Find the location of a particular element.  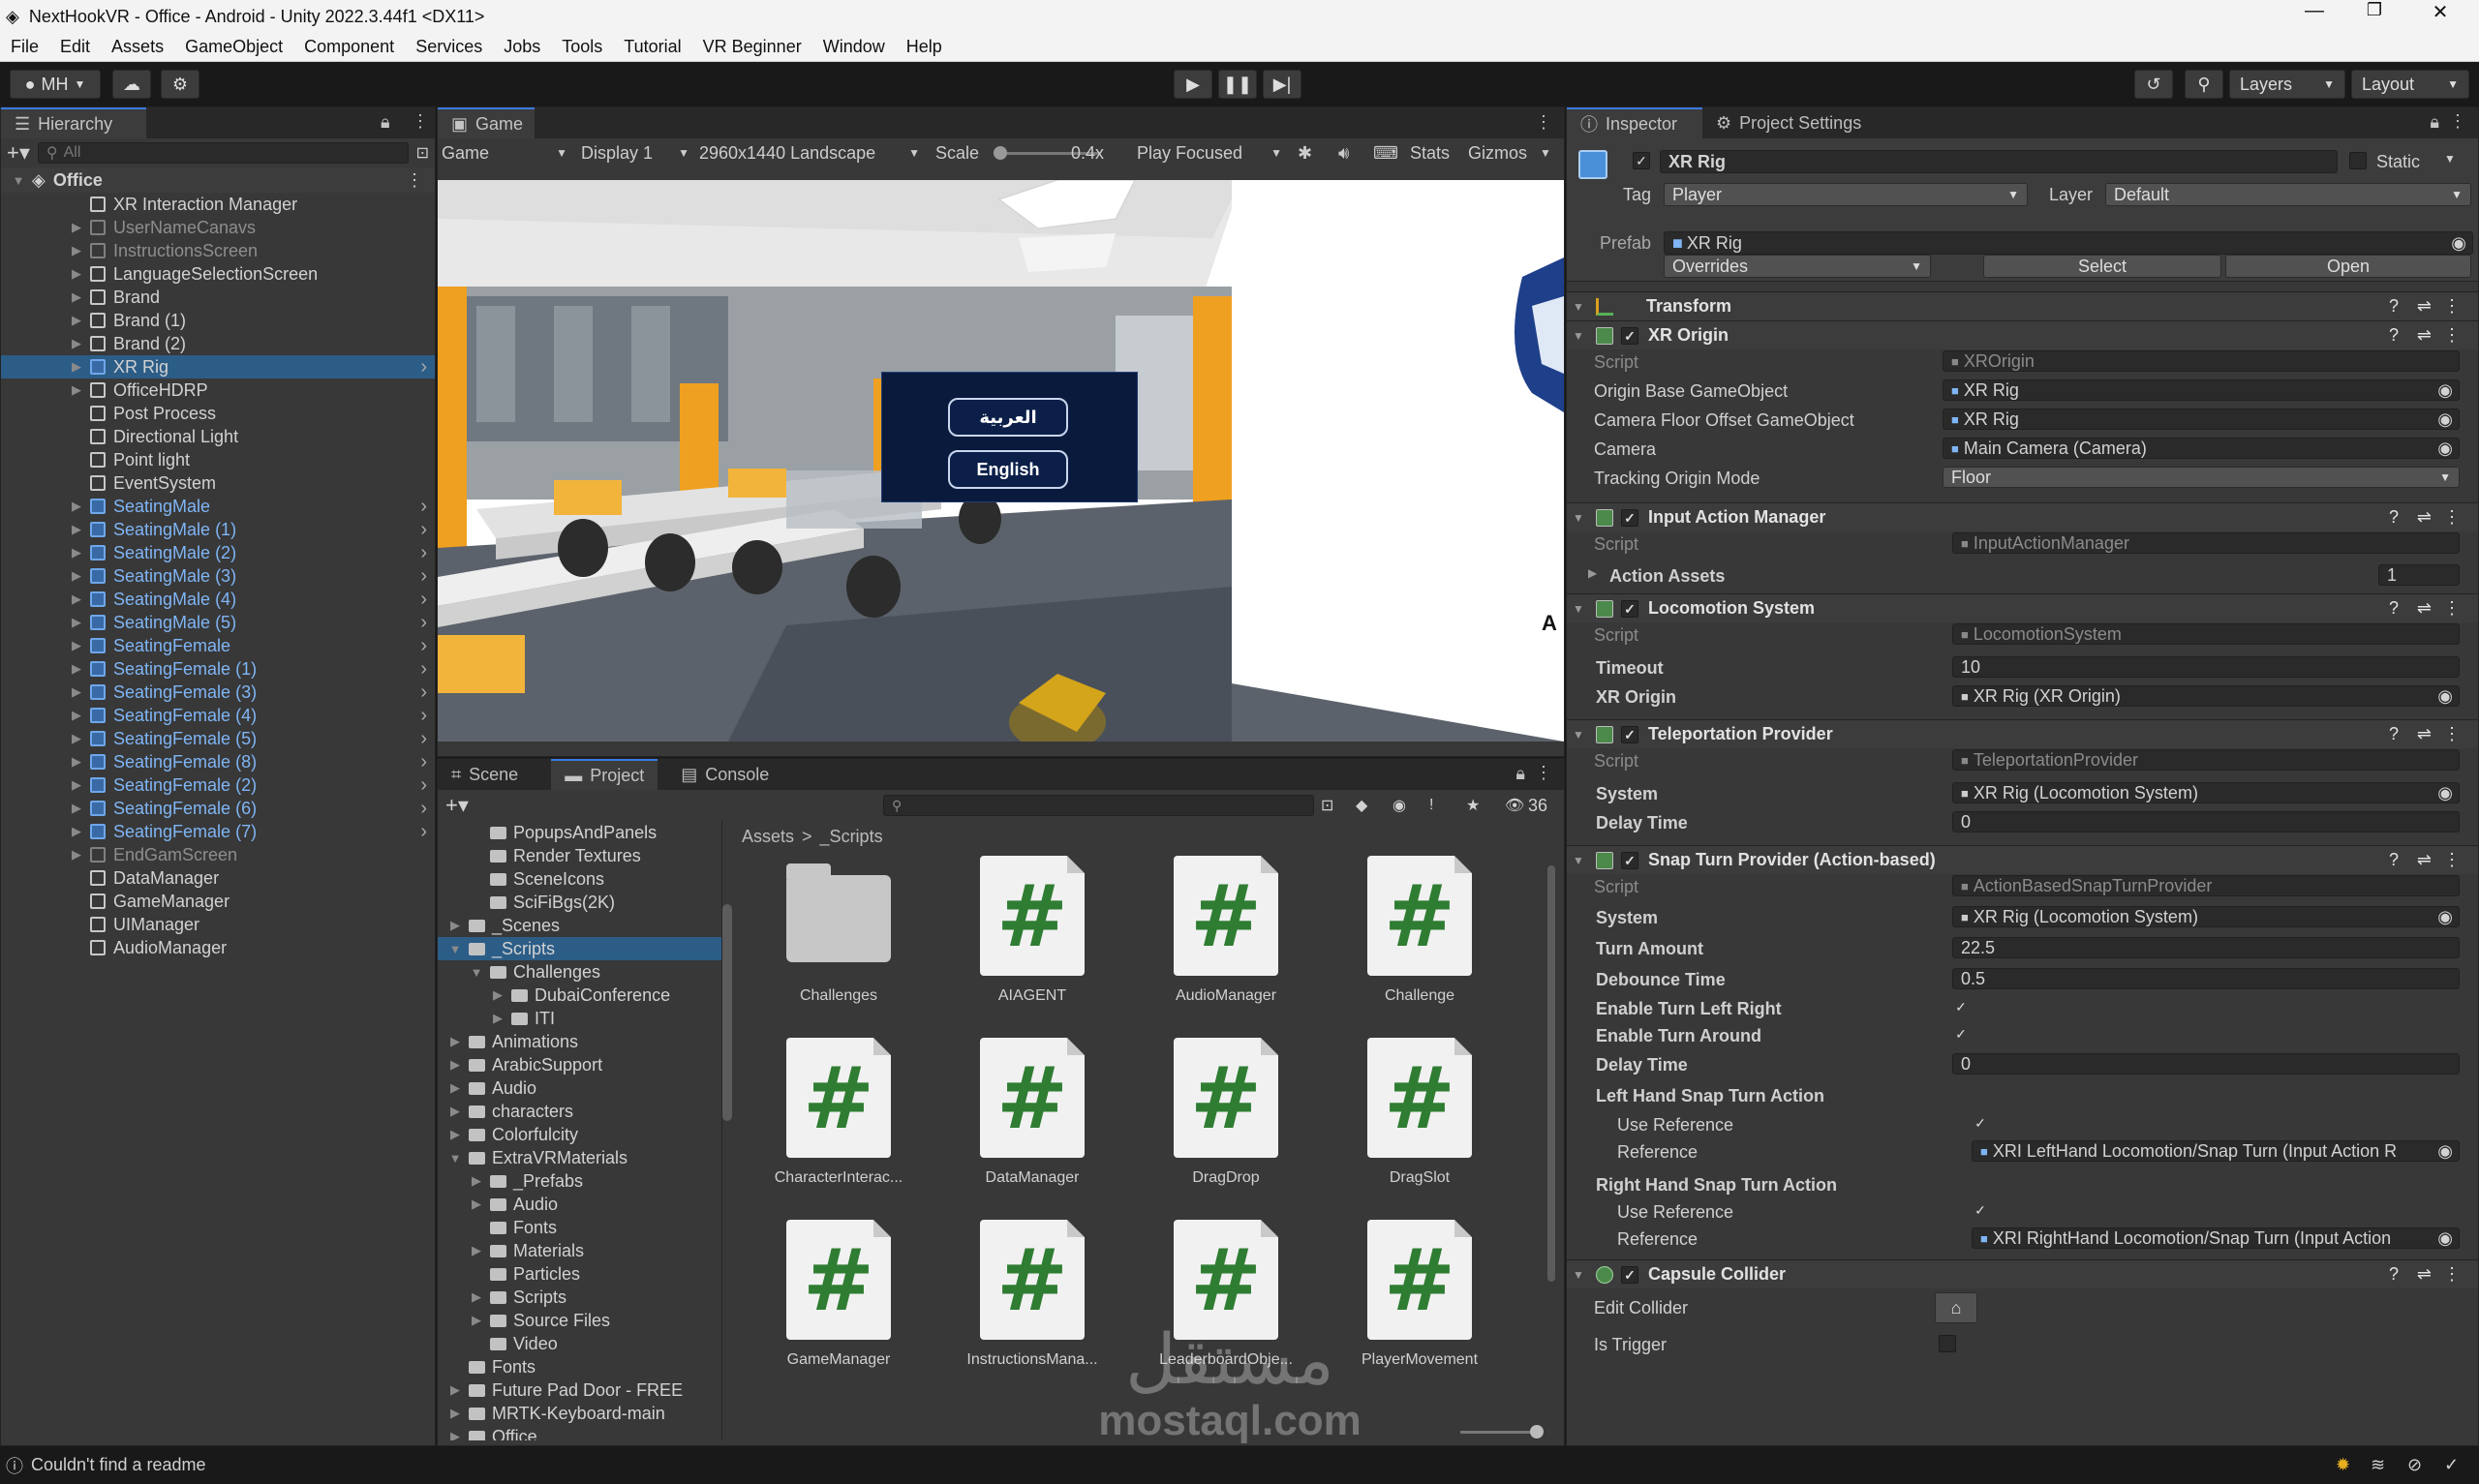

hierarchy-item: ▶ SeatingFemale (3) › is located at coordinates (218, 692).